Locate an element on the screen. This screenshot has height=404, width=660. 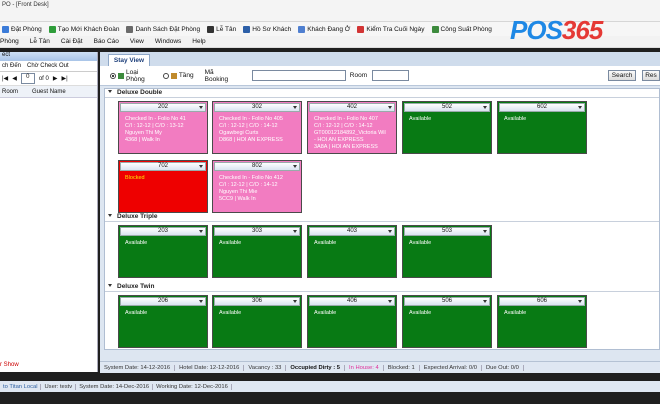
room-card: 406 Available is located at coordinates (352, 321).